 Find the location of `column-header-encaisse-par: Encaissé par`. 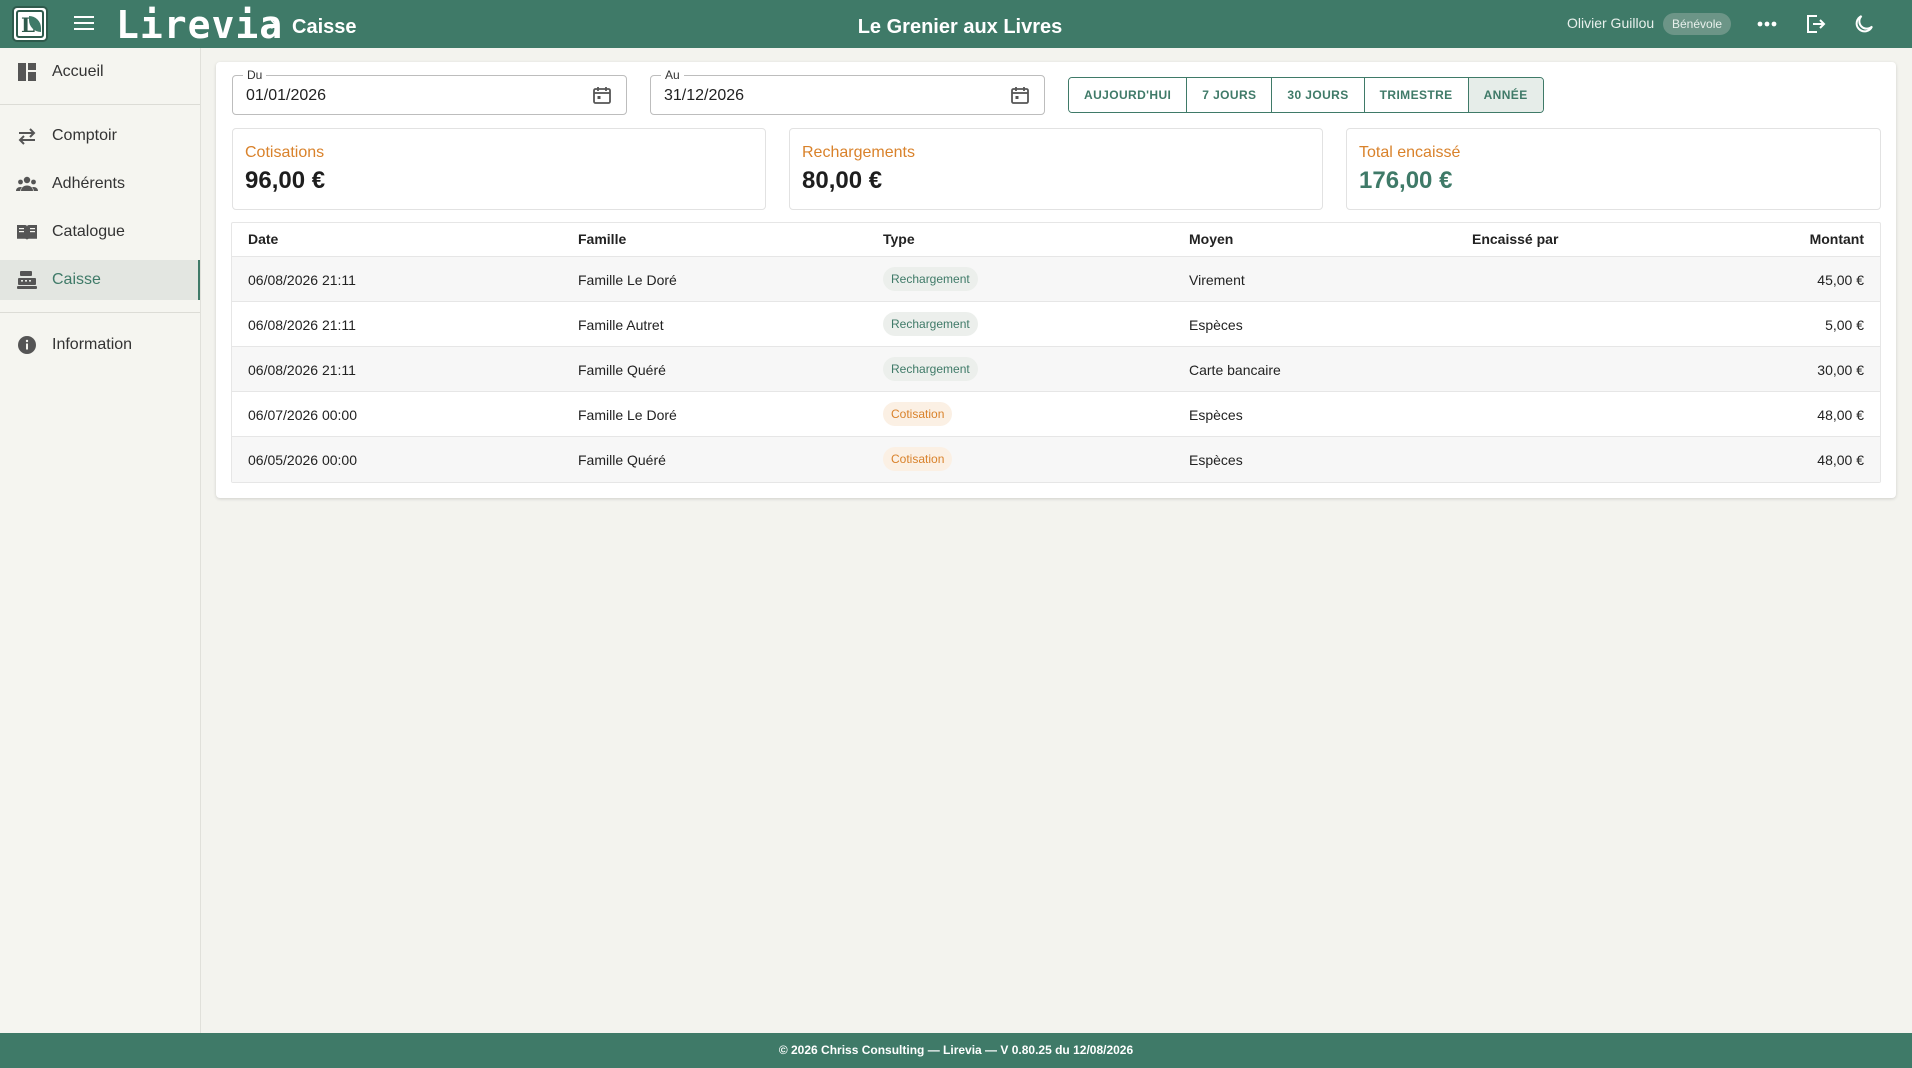

column-header-encaisse-par: Encaissé par is located at coordinates (1515, 239).